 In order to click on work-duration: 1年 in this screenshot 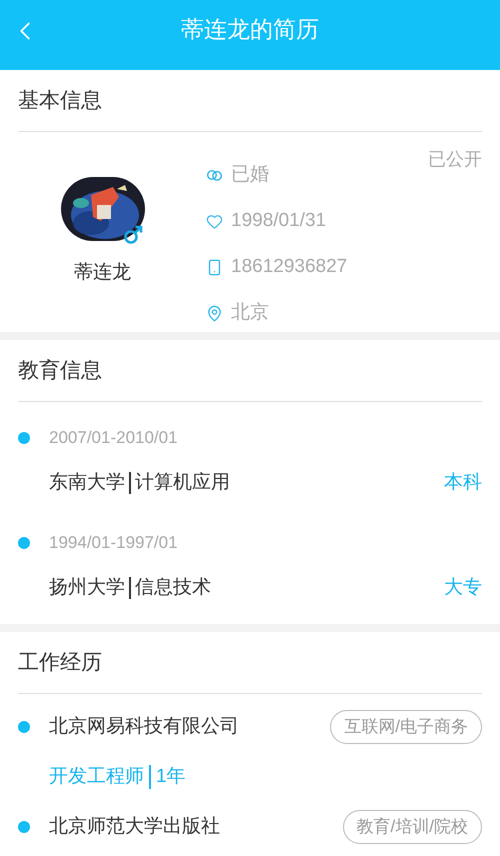, I will do `click(171, 776)`.